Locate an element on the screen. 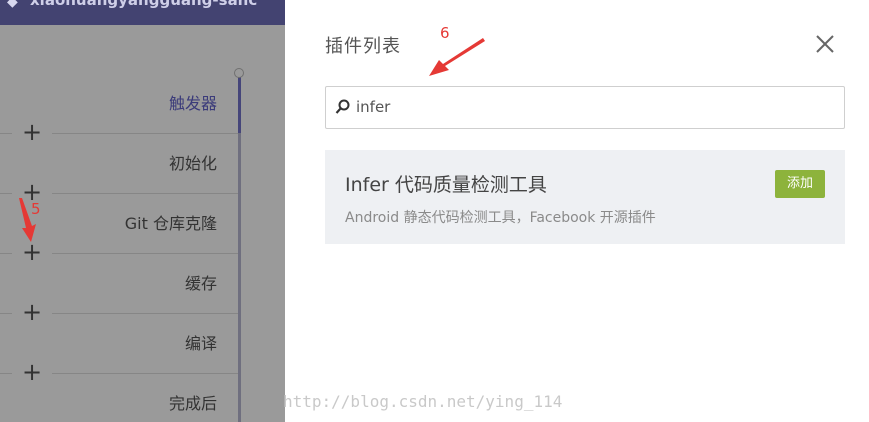  watermark: http://blog.csdn.net/ying_114 is located at coordinates (423, 401).